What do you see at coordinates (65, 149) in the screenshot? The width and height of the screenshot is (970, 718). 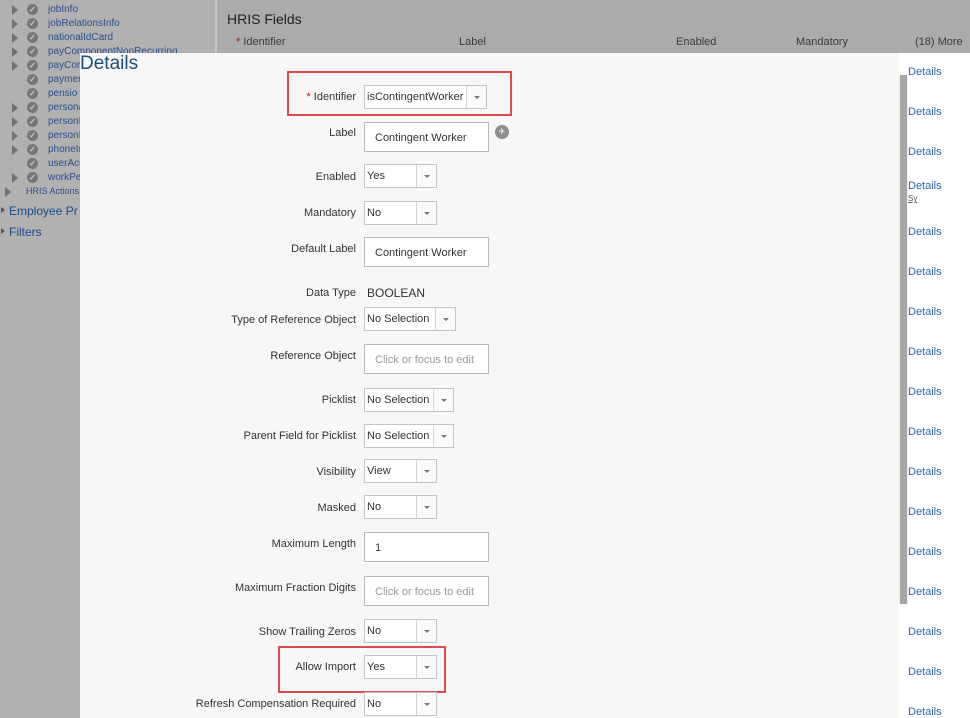 I see `tree-item-label: phoneIr` at bounding box center [65, 149].